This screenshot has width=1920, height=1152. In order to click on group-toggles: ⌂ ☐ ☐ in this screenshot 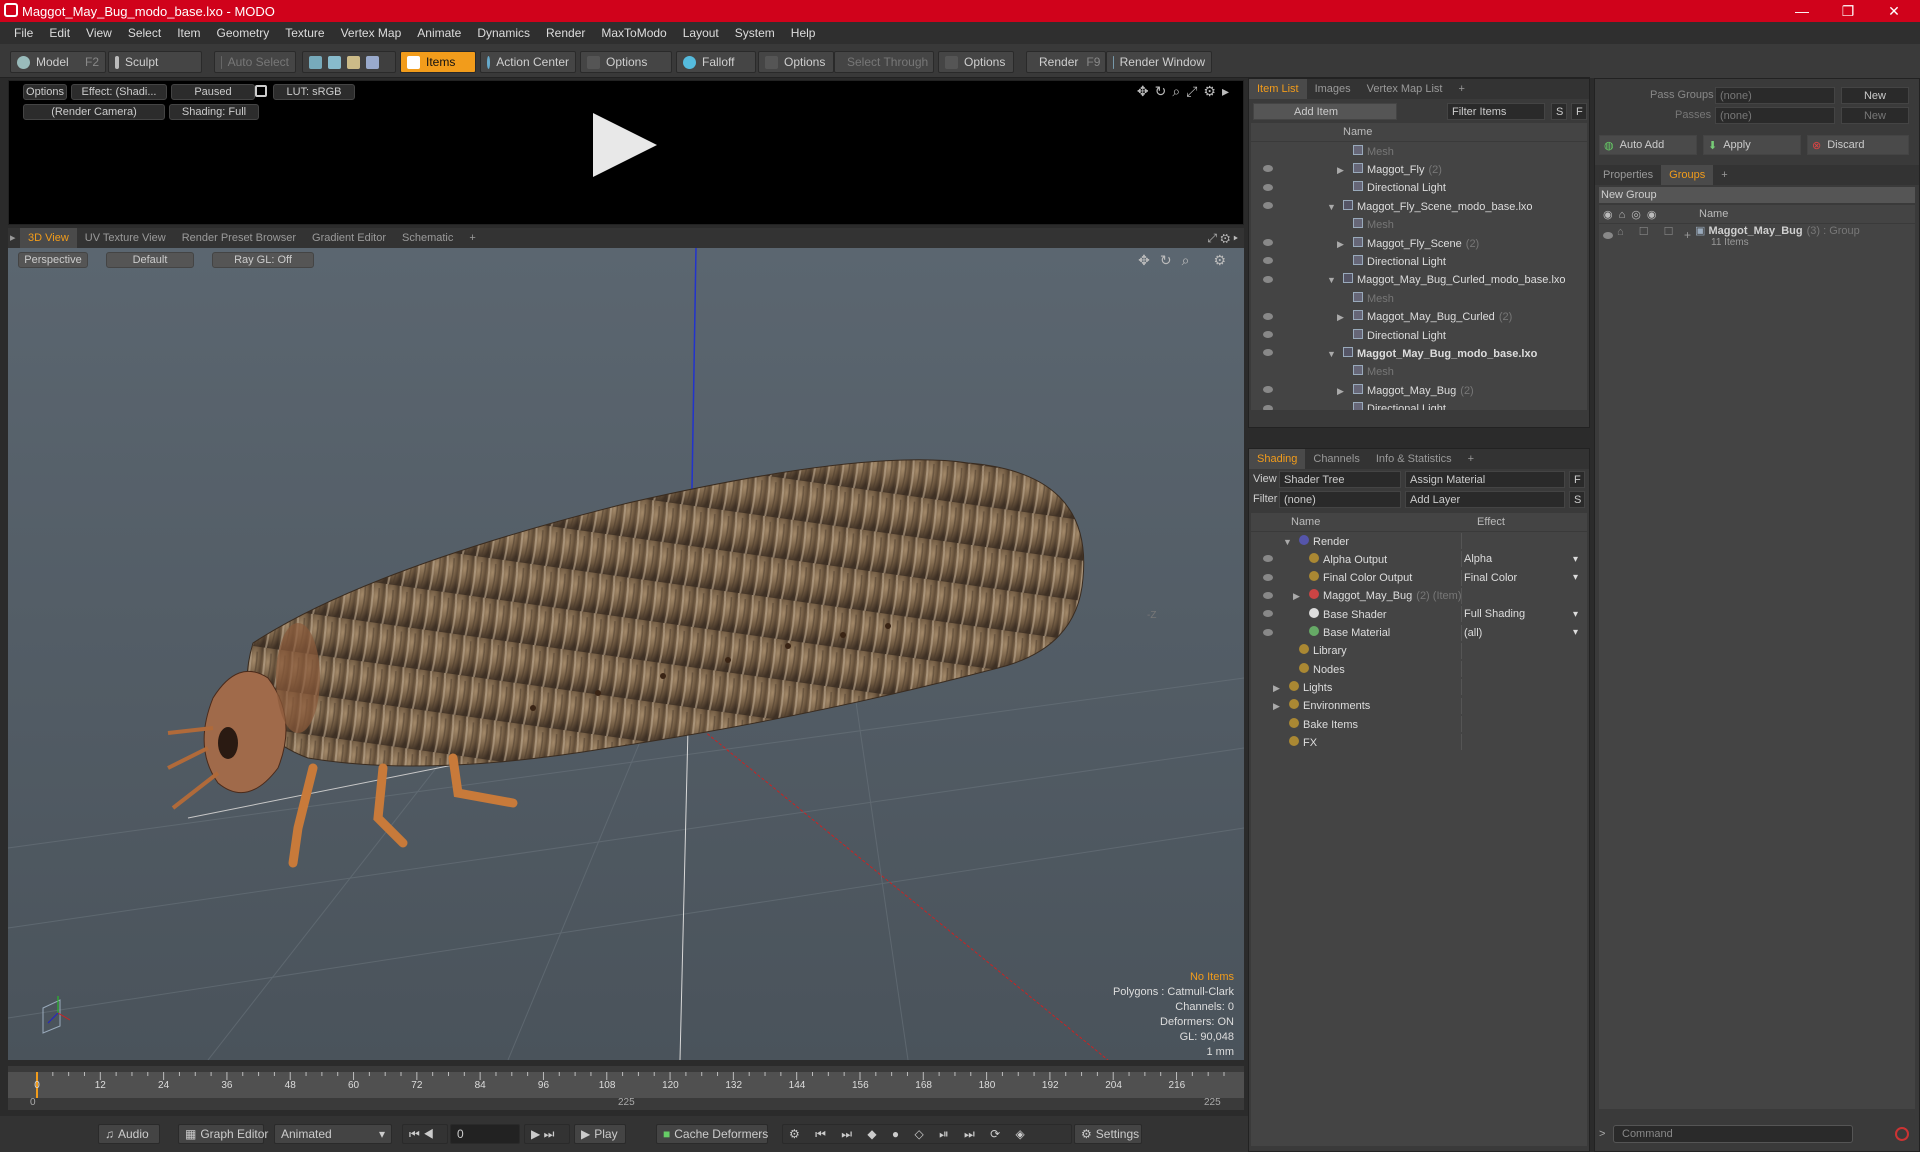, I will do `click(1648, 231)`.